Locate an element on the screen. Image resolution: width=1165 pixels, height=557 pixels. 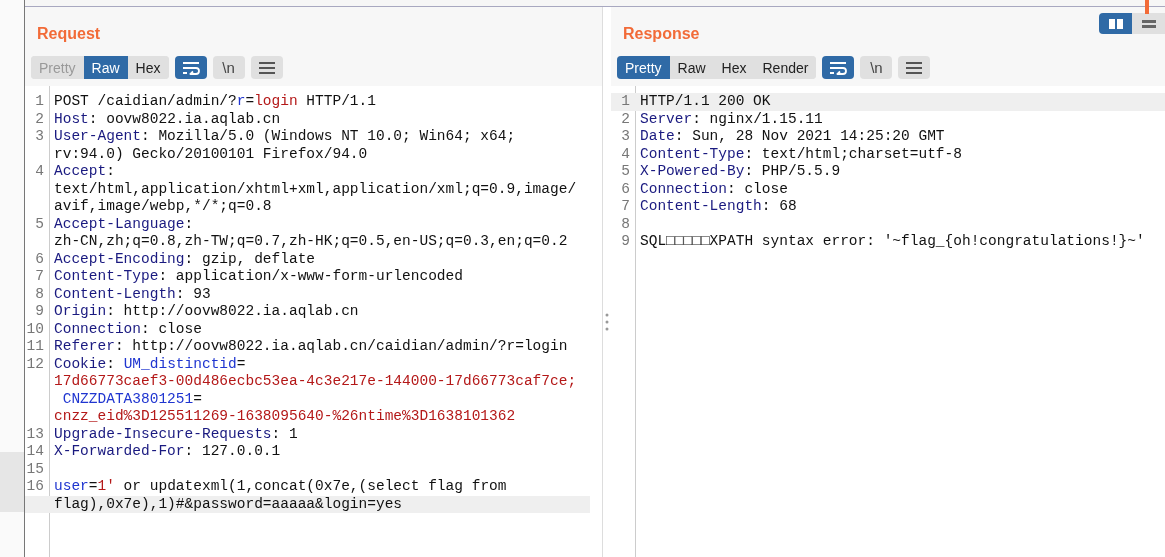
code-line: flag),0x7e),1)#&password=aaaaa&login=yes is located at coordinates (228, 504).